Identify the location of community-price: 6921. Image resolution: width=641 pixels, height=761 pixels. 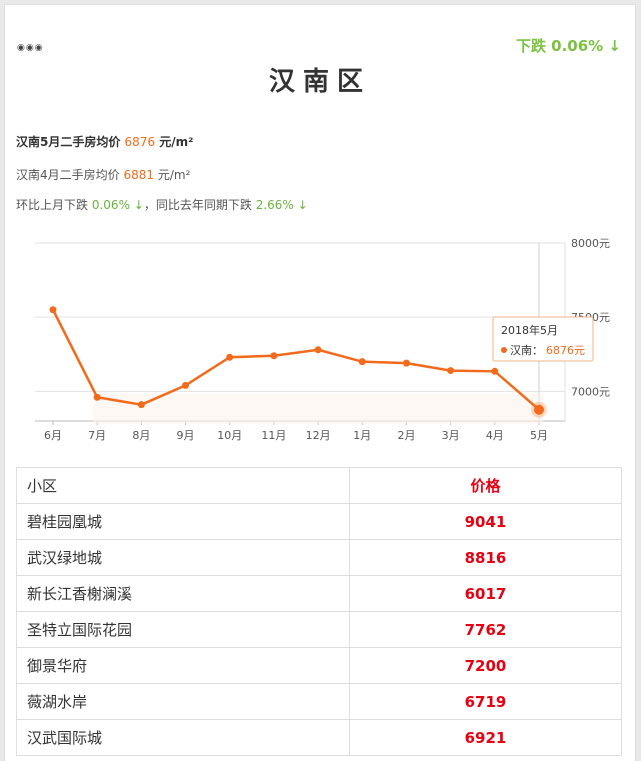
(485, 737).